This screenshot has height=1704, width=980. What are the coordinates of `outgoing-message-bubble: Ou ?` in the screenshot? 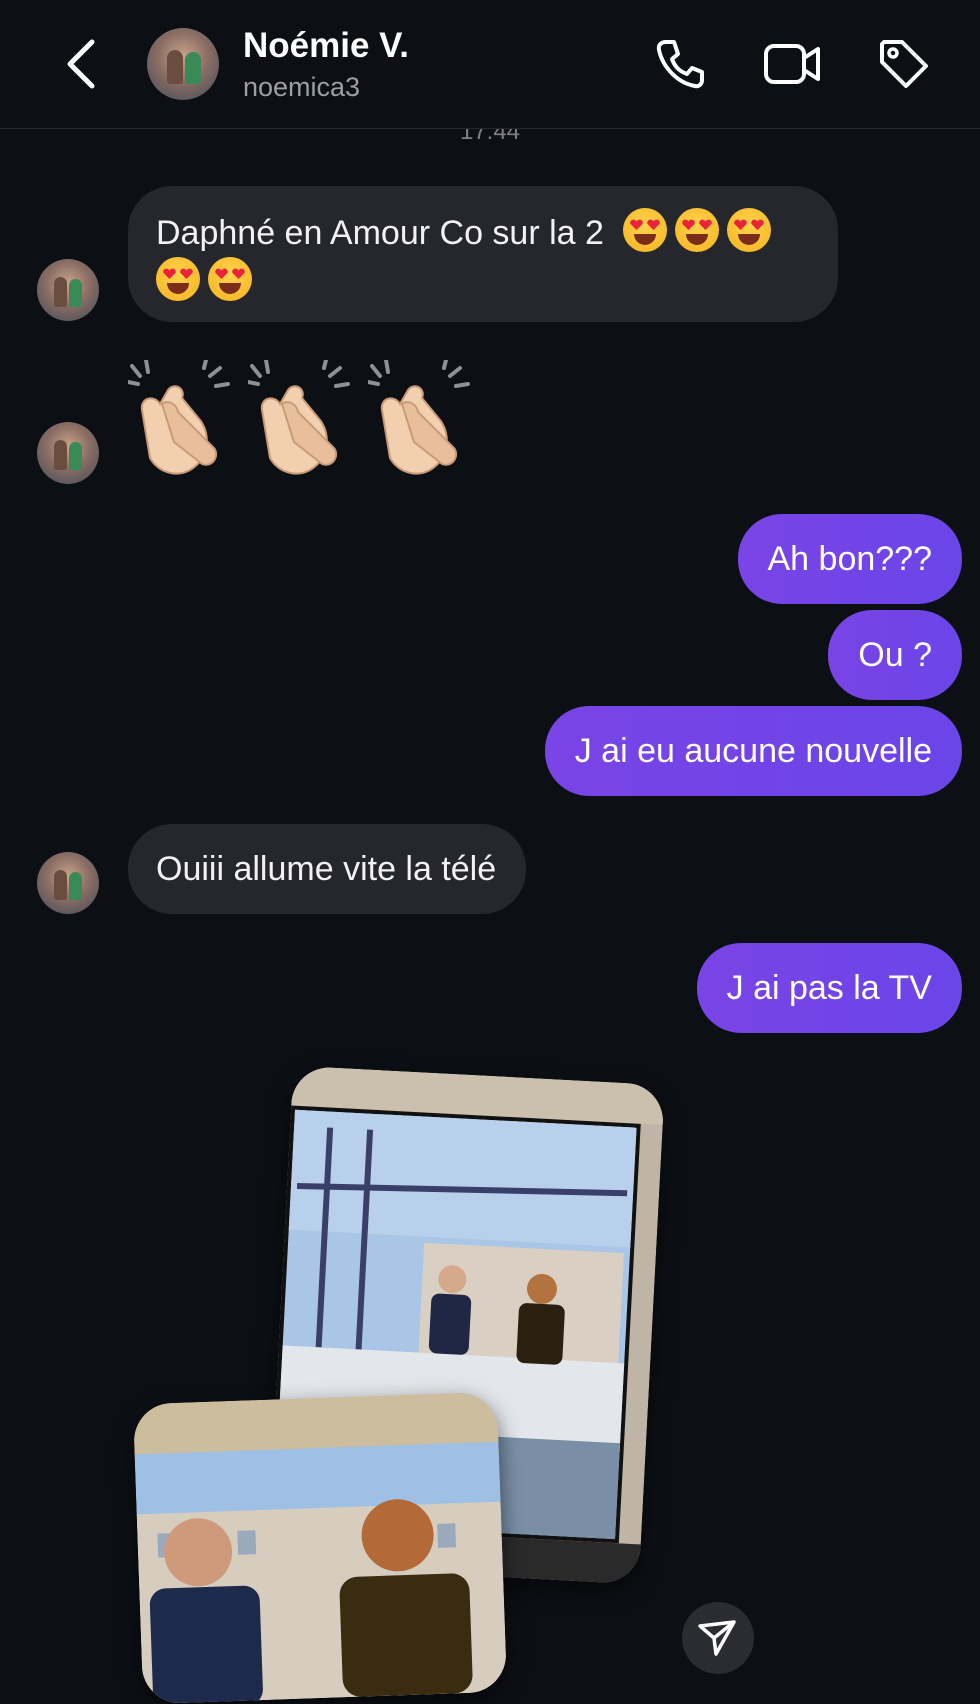 It's located at (895, 655).